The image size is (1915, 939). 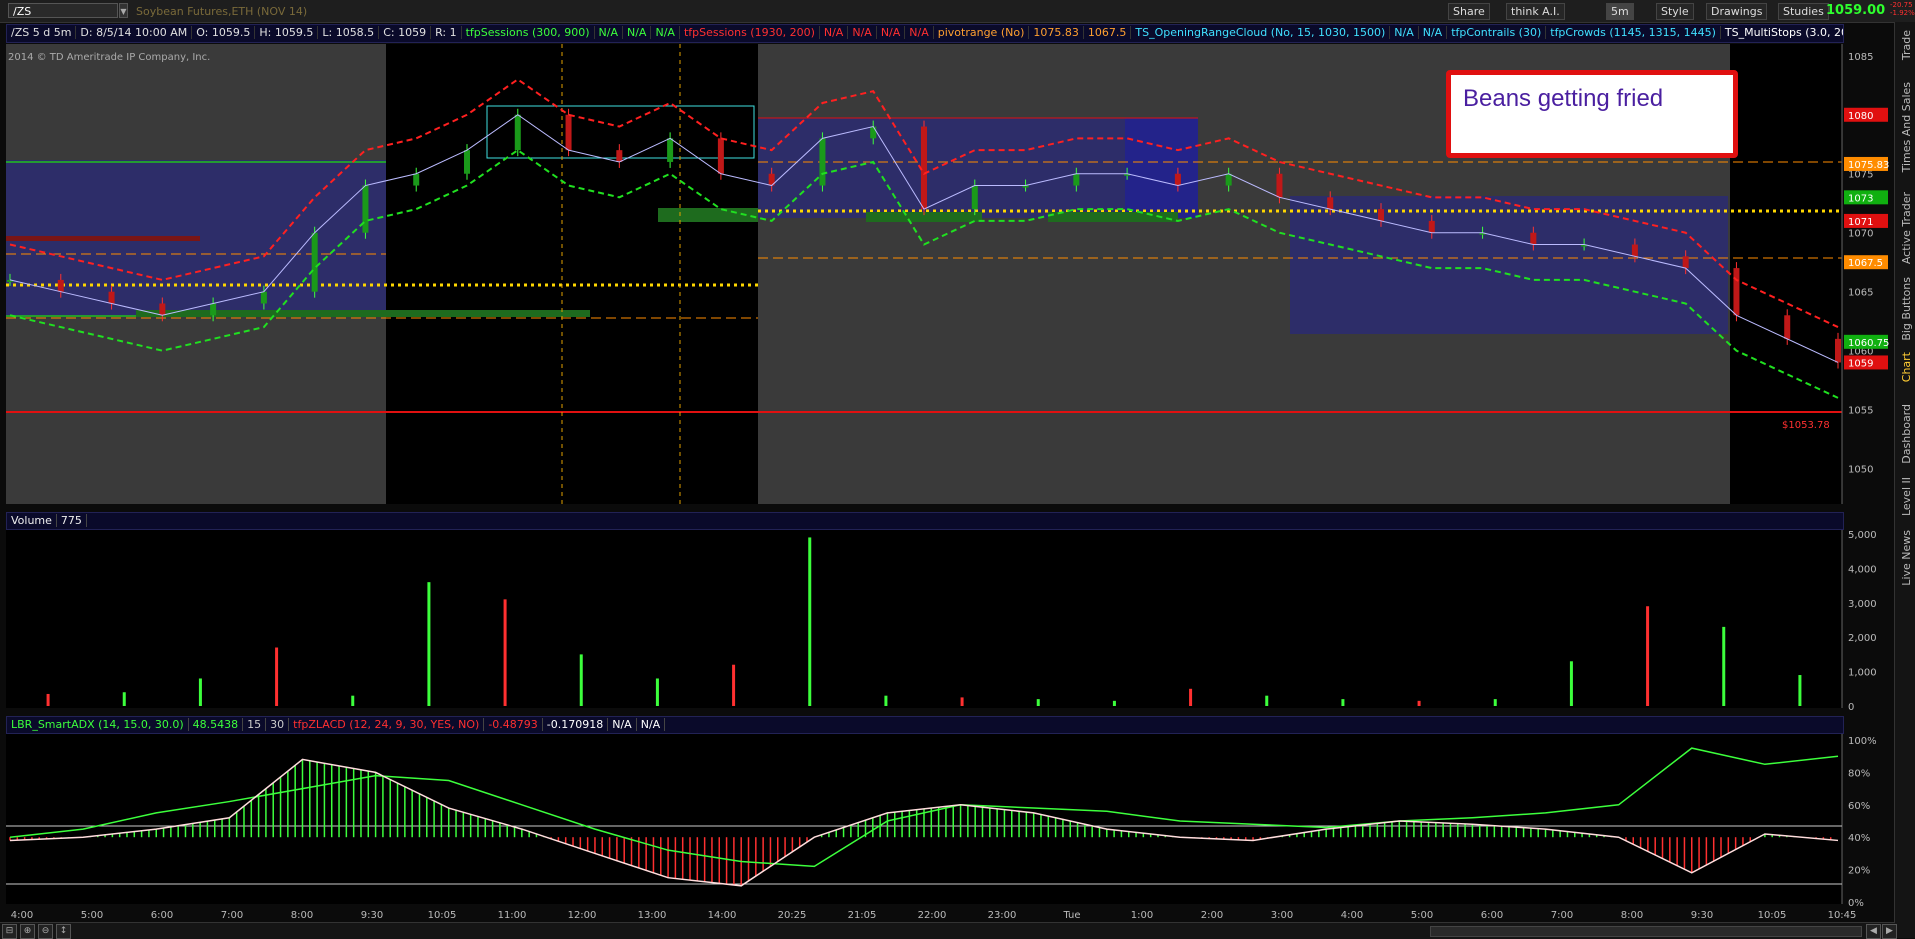 What do you see at coordinates (1859, 838) in the screenshot?
I see `indicator-tick: 40%` at bounding box center [1859, 838].